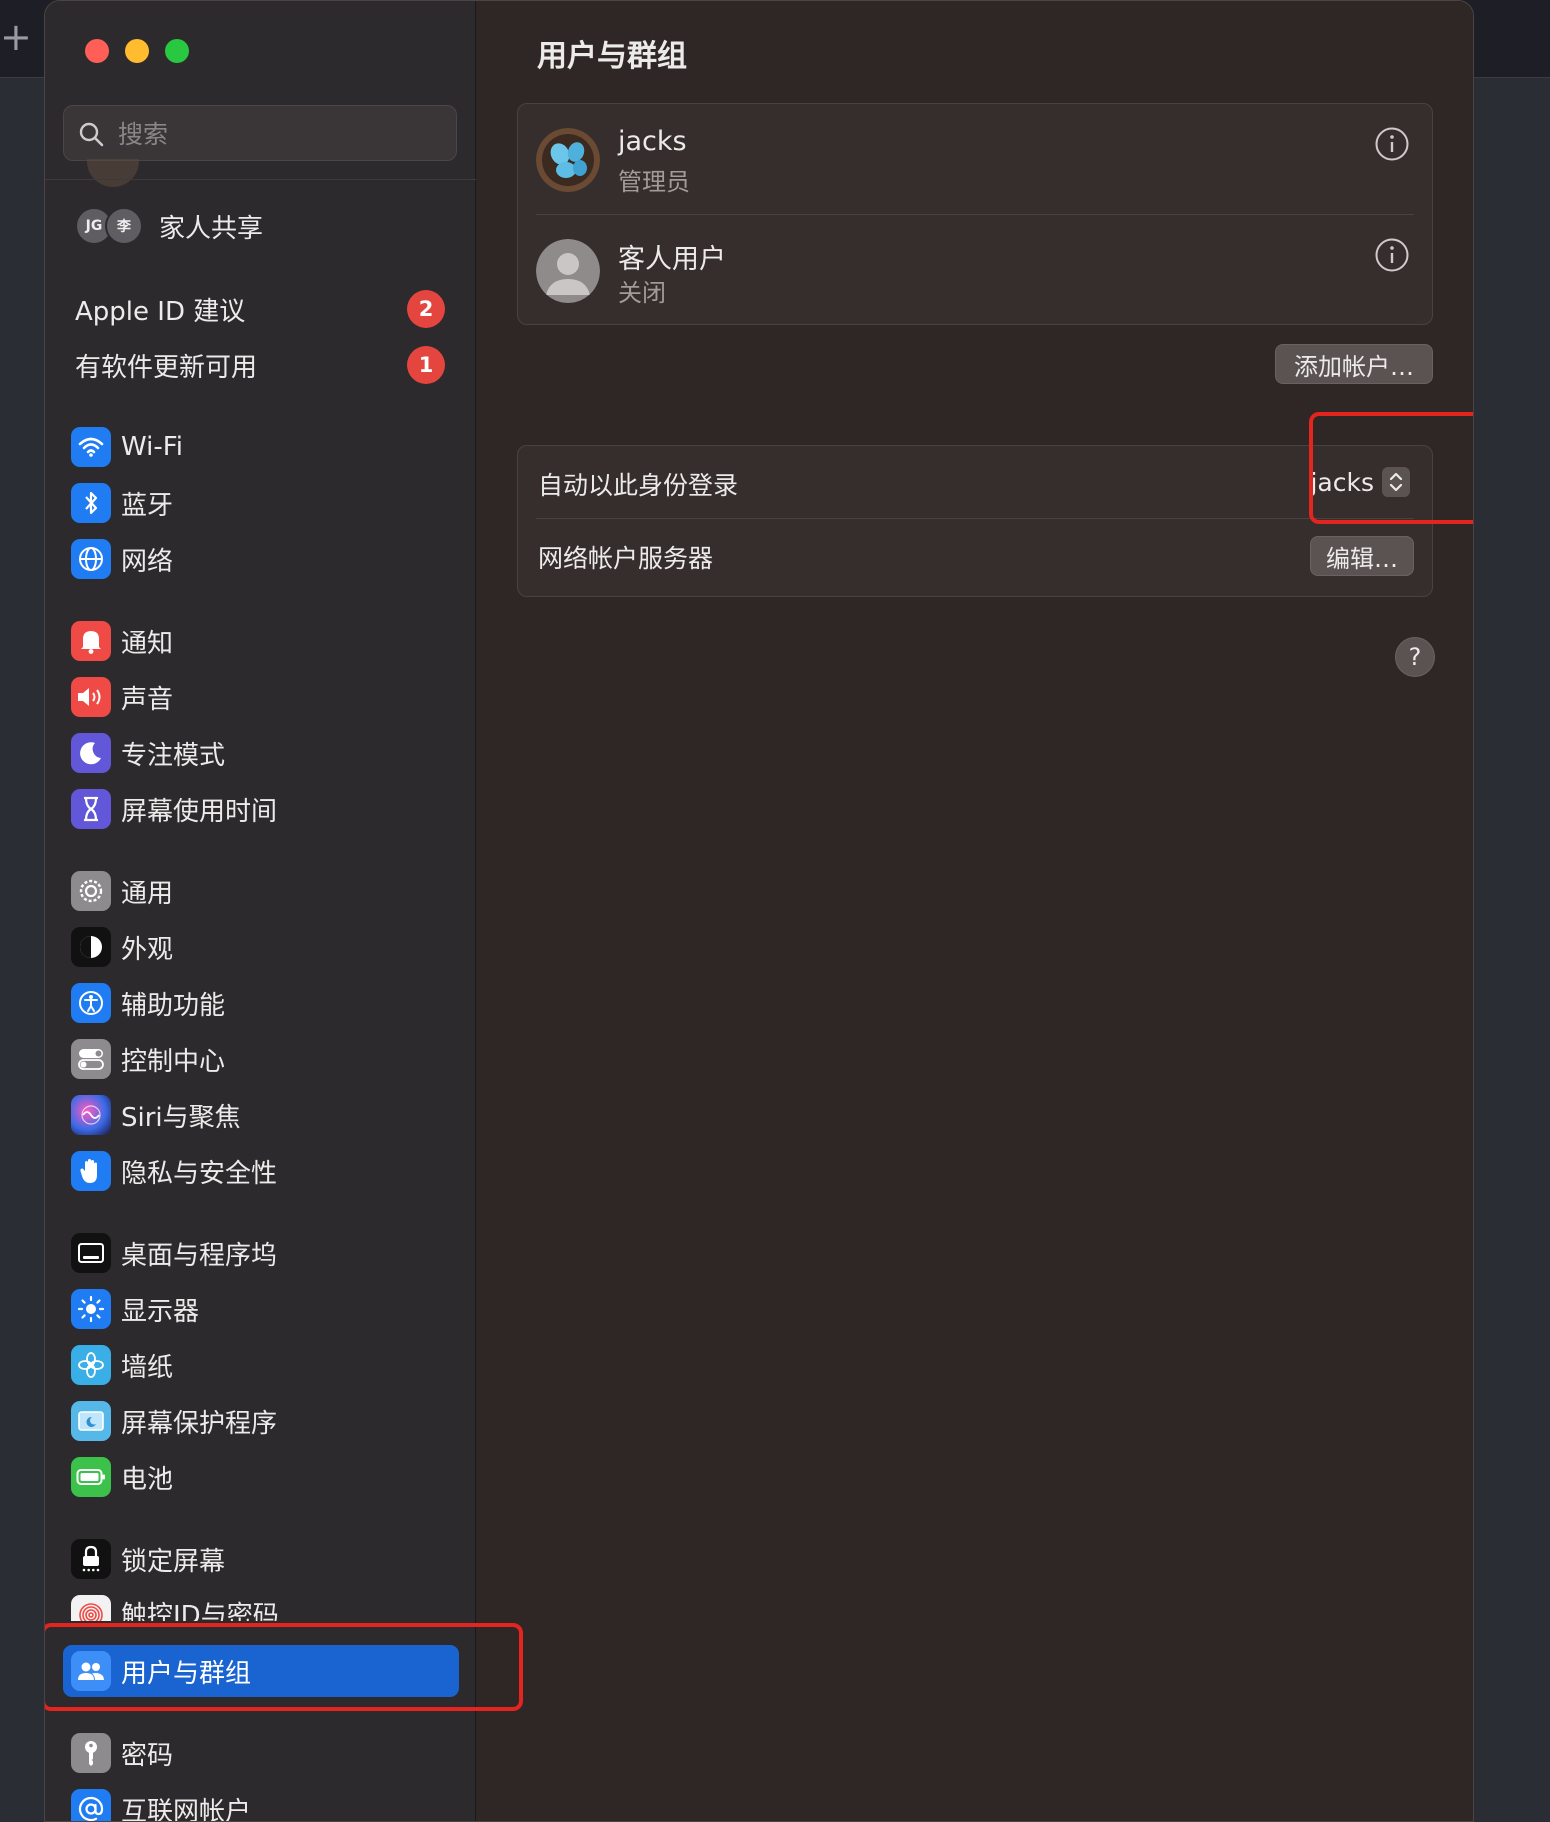  I want to click on user-row-admin: jacks 管理员, so click(975, 159).